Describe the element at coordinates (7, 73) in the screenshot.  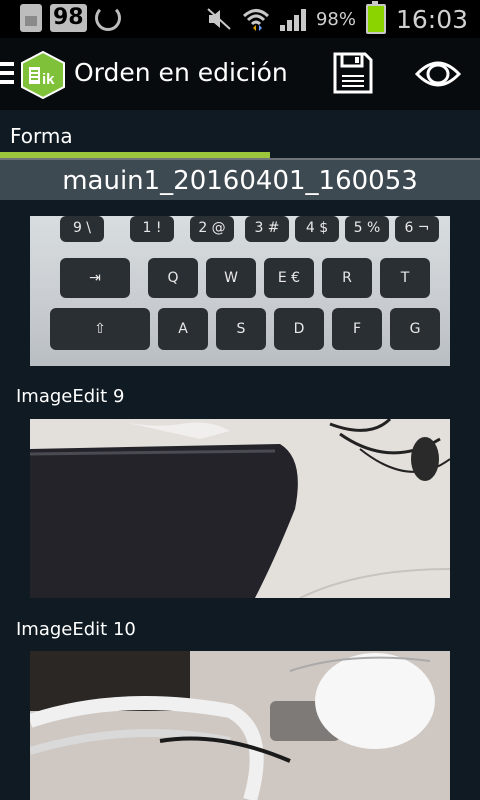
I see `menu-icon` at that location.